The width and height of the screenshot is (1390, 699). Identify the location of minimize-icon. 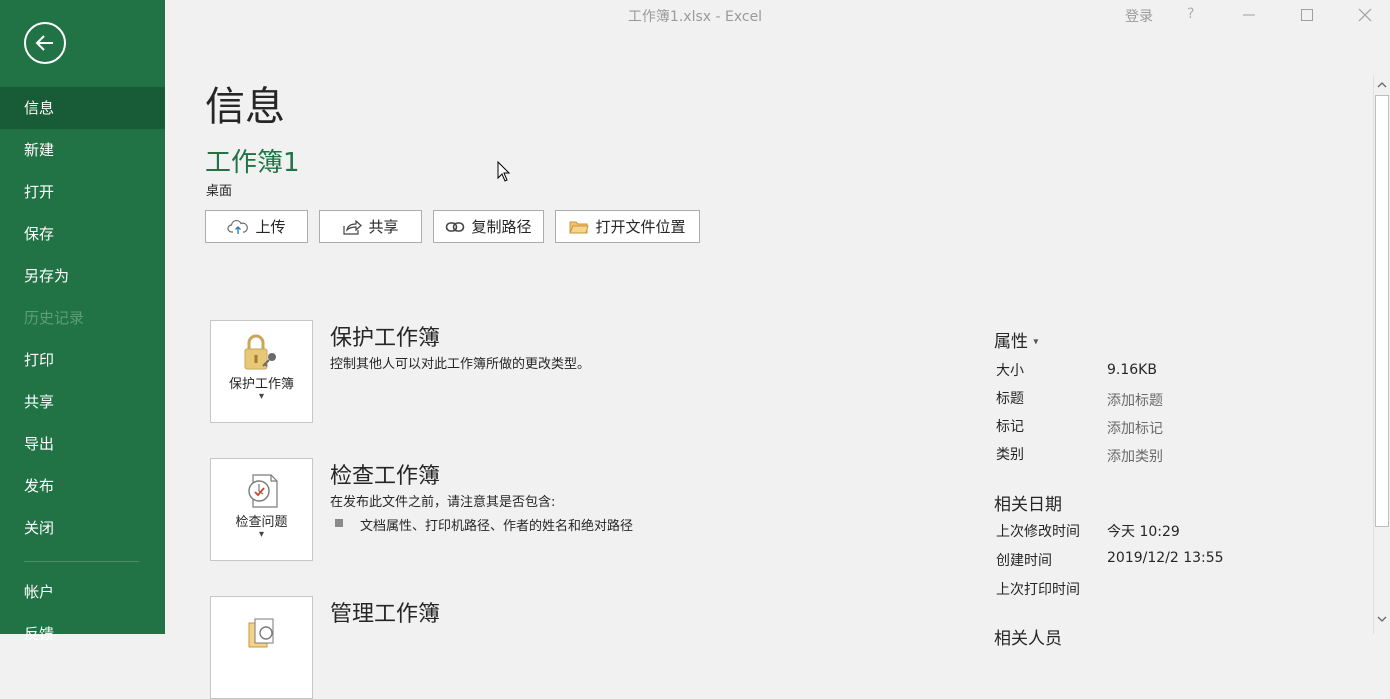
(1249, 15).